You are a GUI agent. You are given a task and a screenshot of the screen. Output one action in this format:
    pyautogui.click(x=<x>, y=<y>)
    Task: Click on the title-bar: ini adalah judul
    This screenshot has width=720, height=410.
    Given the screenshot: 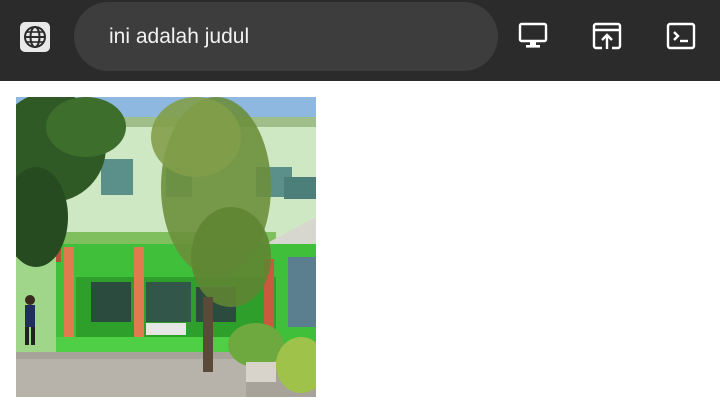 What is the action you would take?
    pyautogui.click(x=286, y=36)
    